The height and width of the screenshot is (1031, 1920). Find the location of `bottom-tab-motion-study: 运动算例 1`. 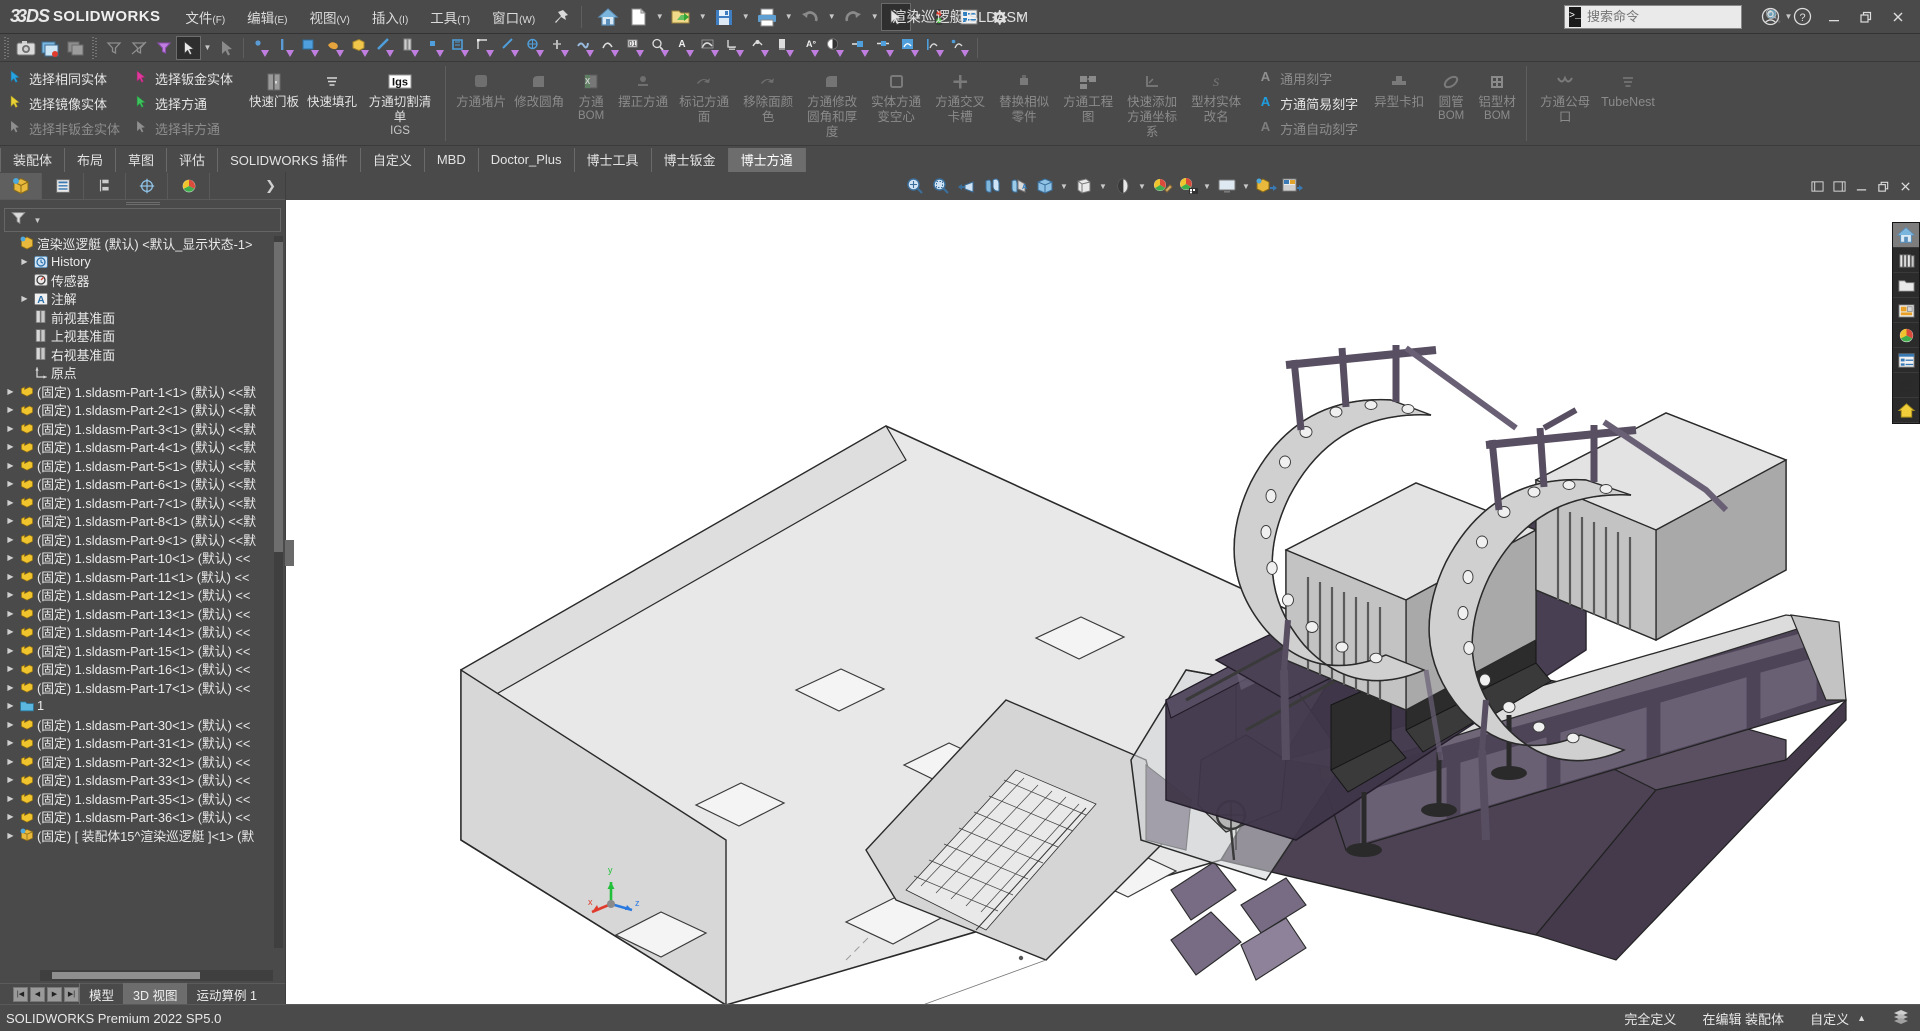

bottom-tab-motion-study: 运动算例 1 is located at coordinates (225, 994).